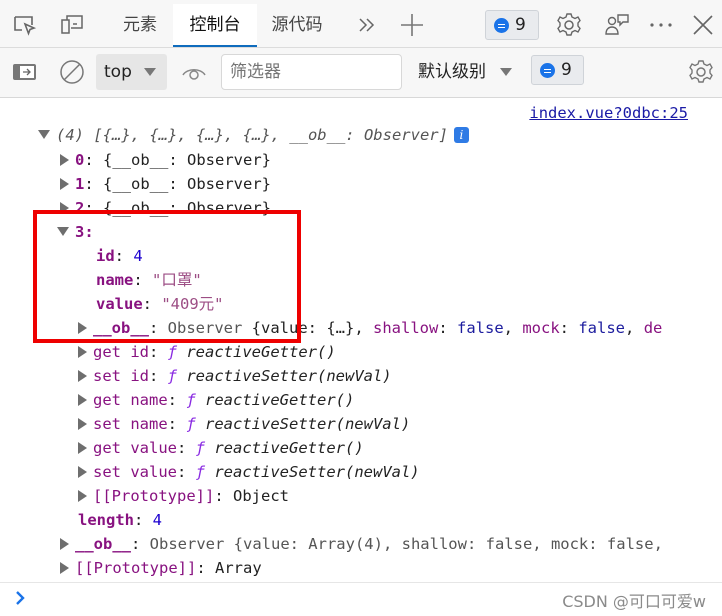 The image size is (722, 616). Describe the element at coordinates (165, 160) in the screenshot. I see `list-item: 0: {__ob__: Observer}` at that location.